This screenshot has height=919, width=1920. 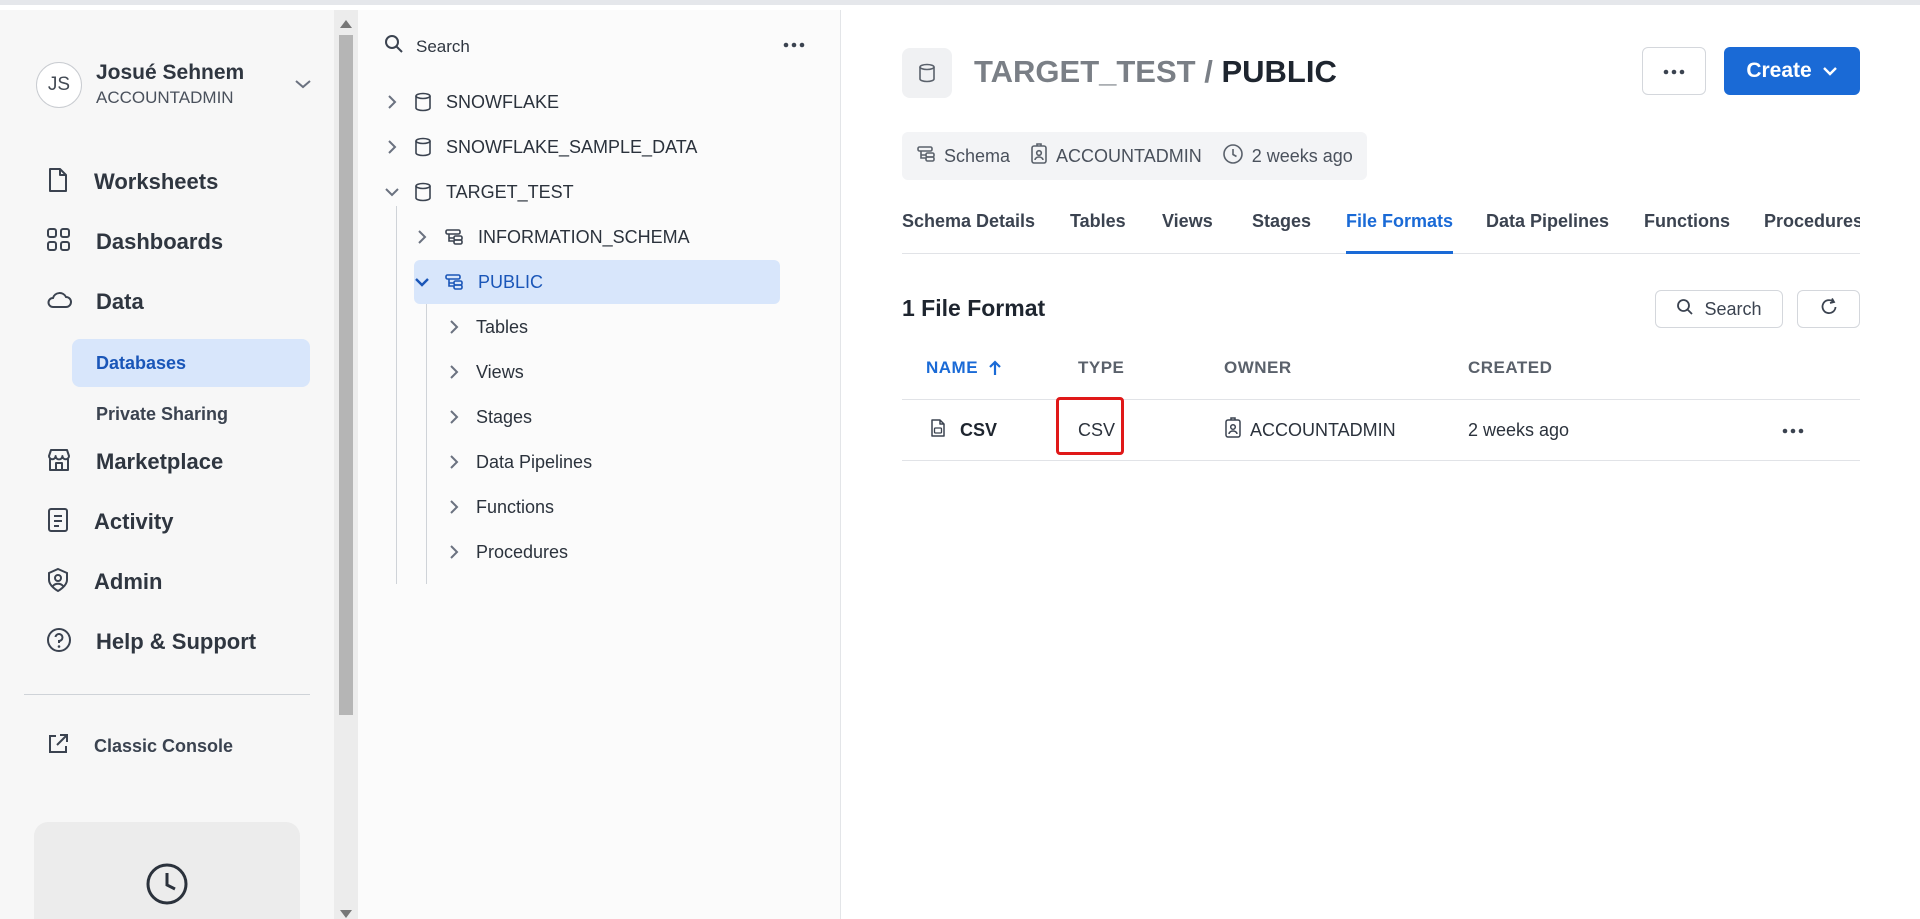 I want to click on tree-folder-label: Data Pipelines, so click(x=534, y=461).